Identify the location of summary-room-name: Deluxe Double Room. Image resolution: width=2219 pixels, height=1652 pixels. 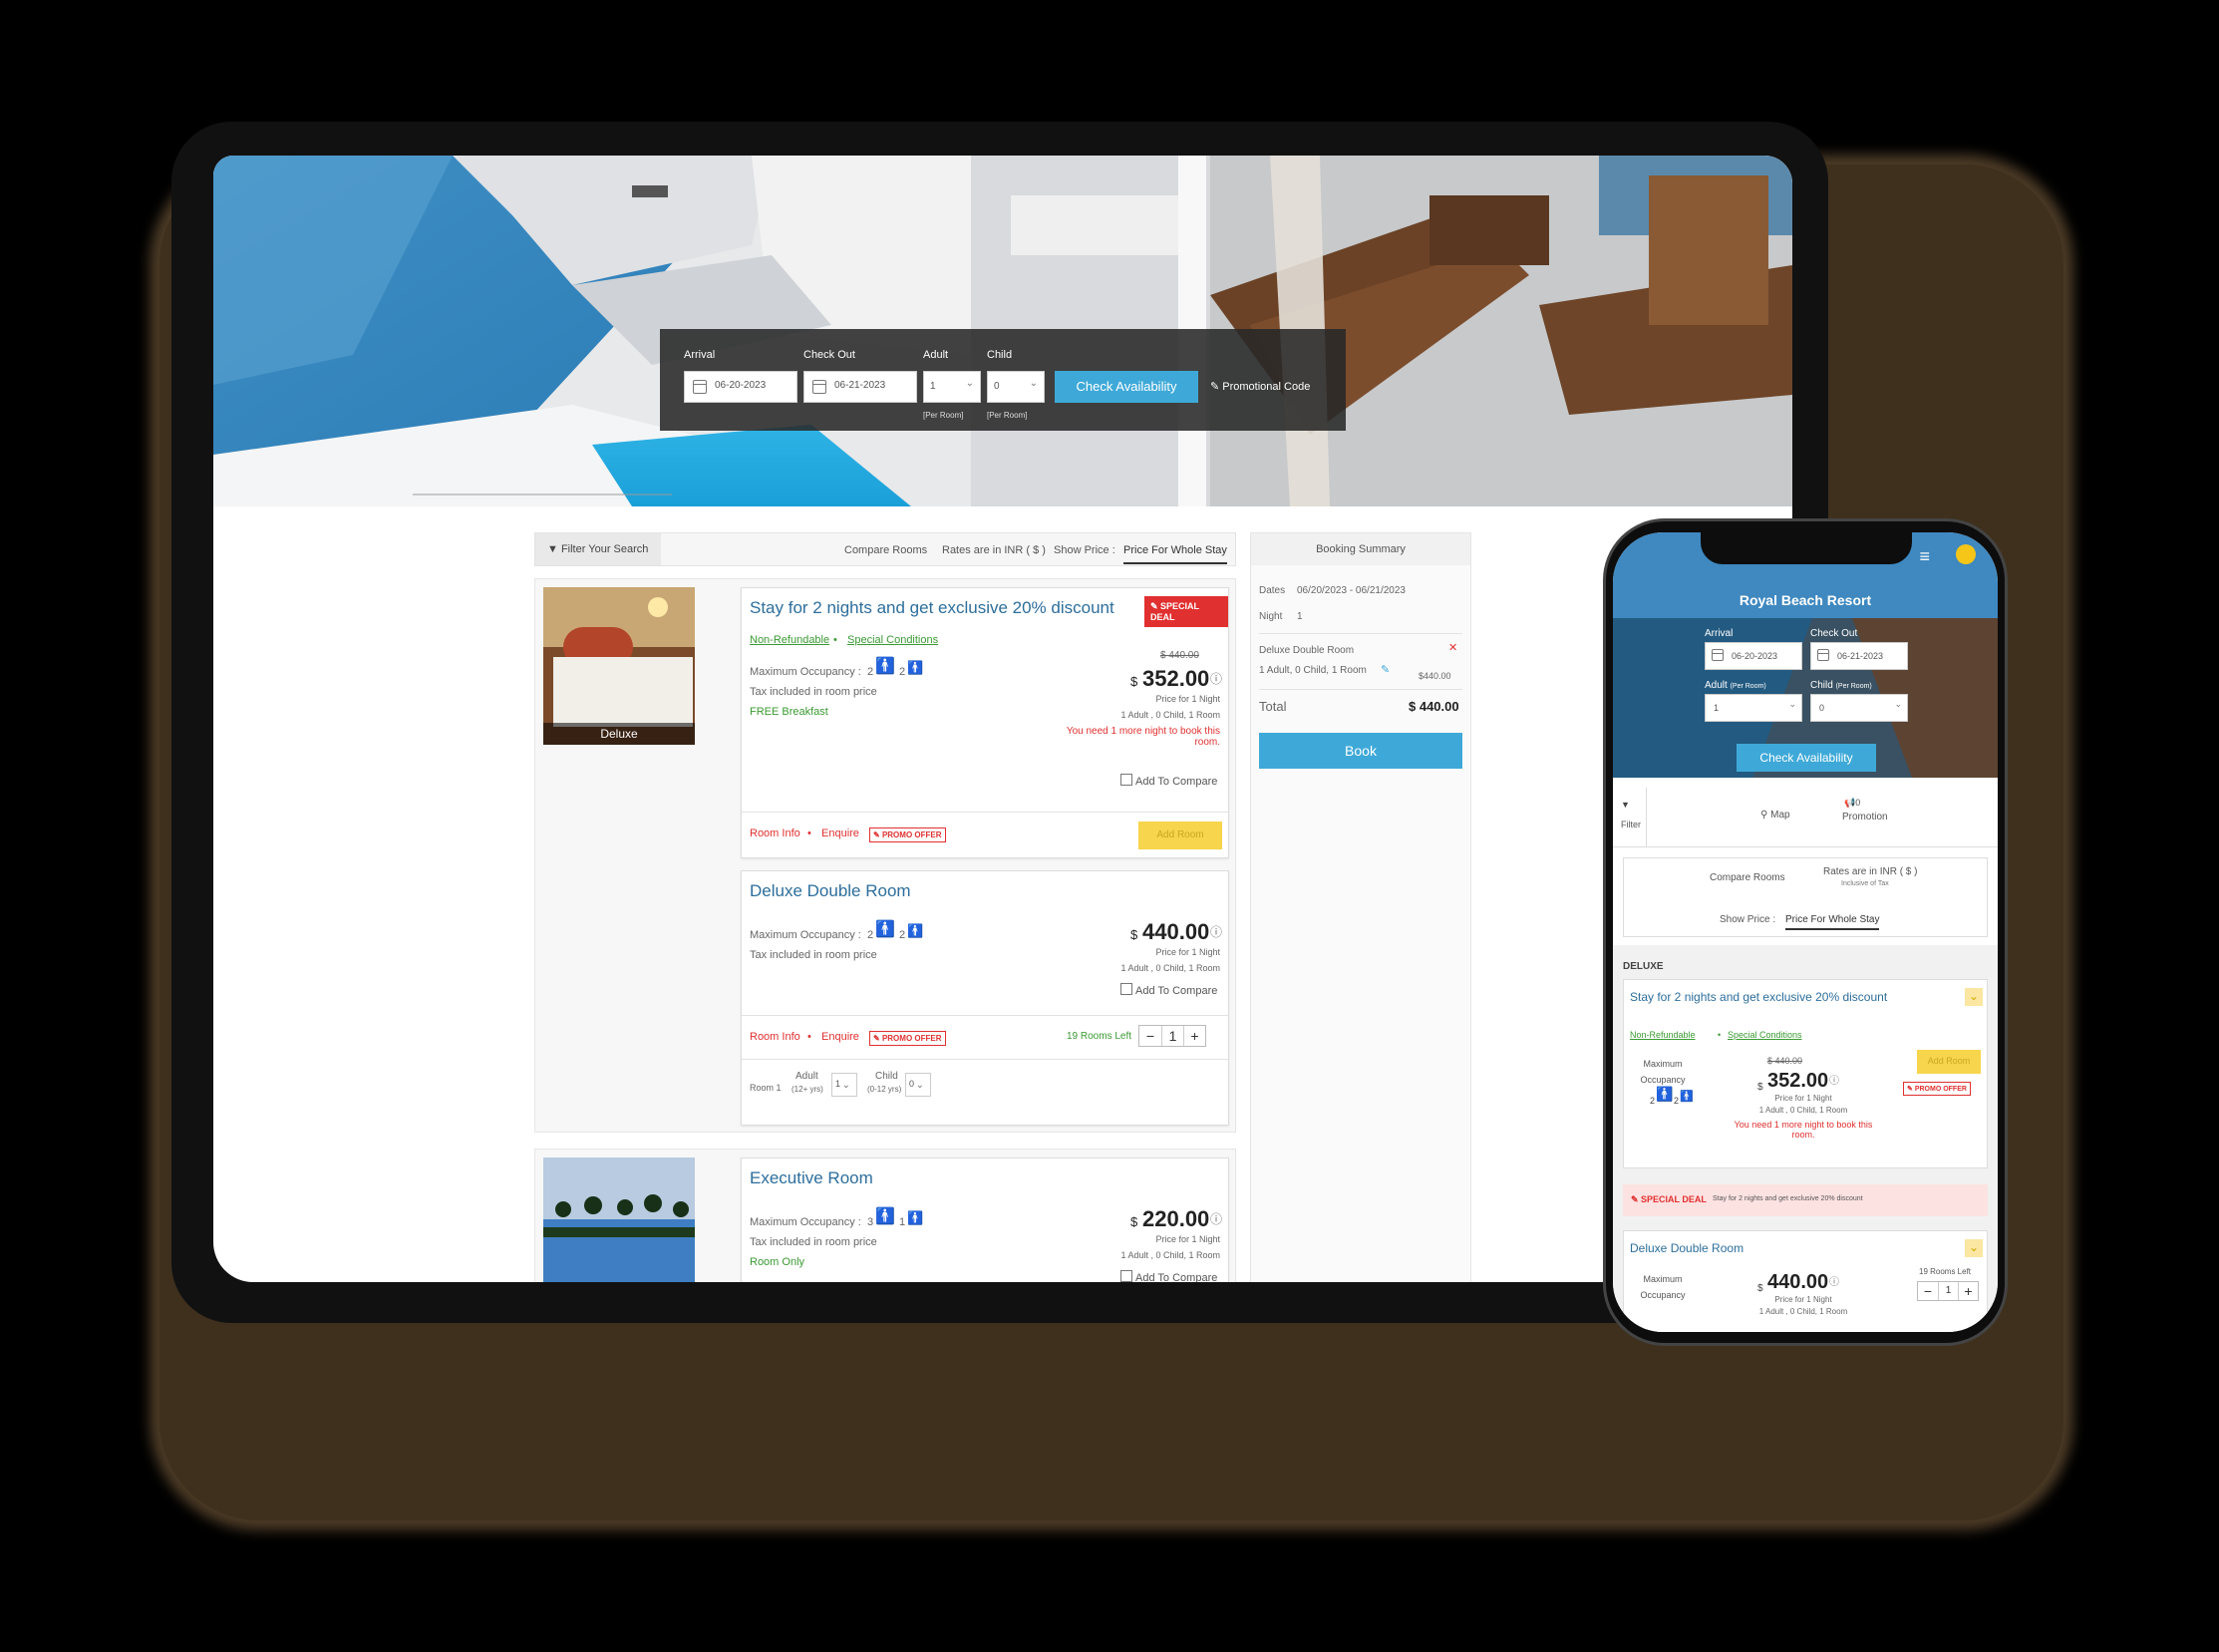
(1307, 650).